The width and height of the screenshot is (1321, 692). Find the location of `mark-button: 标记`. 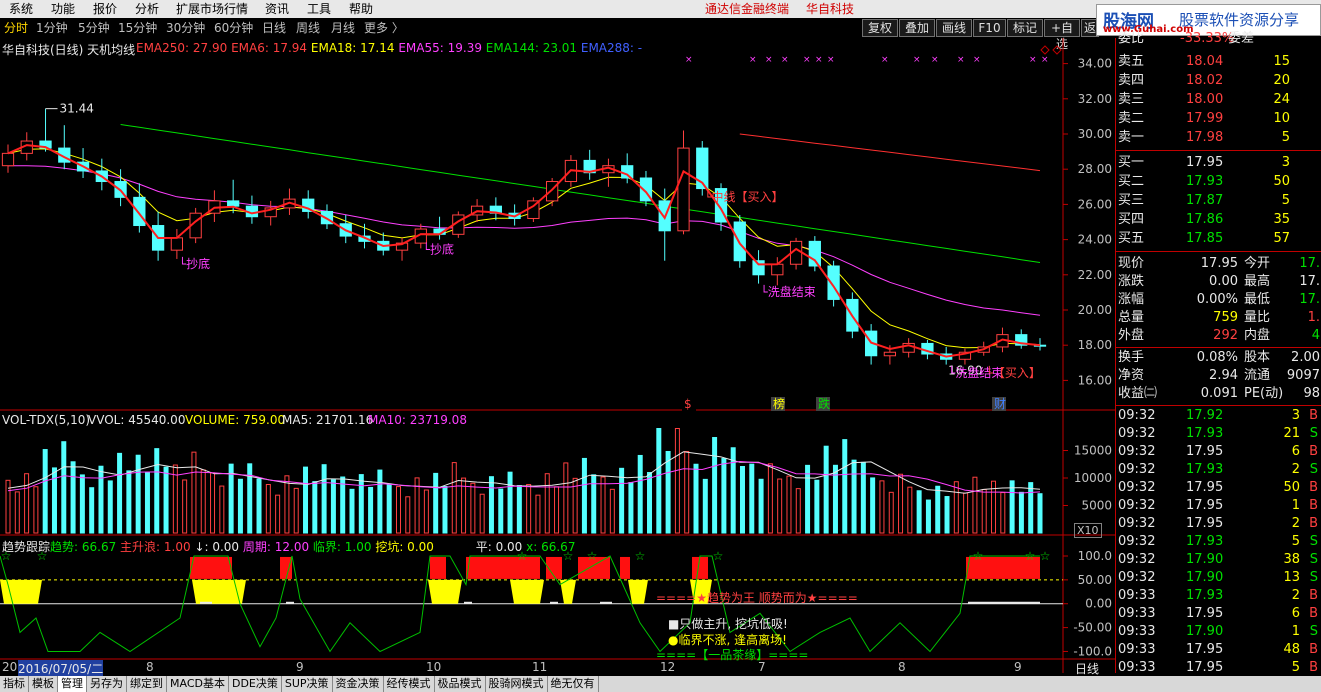

mark-button: 标记 is located at coordinates (1025, 28).